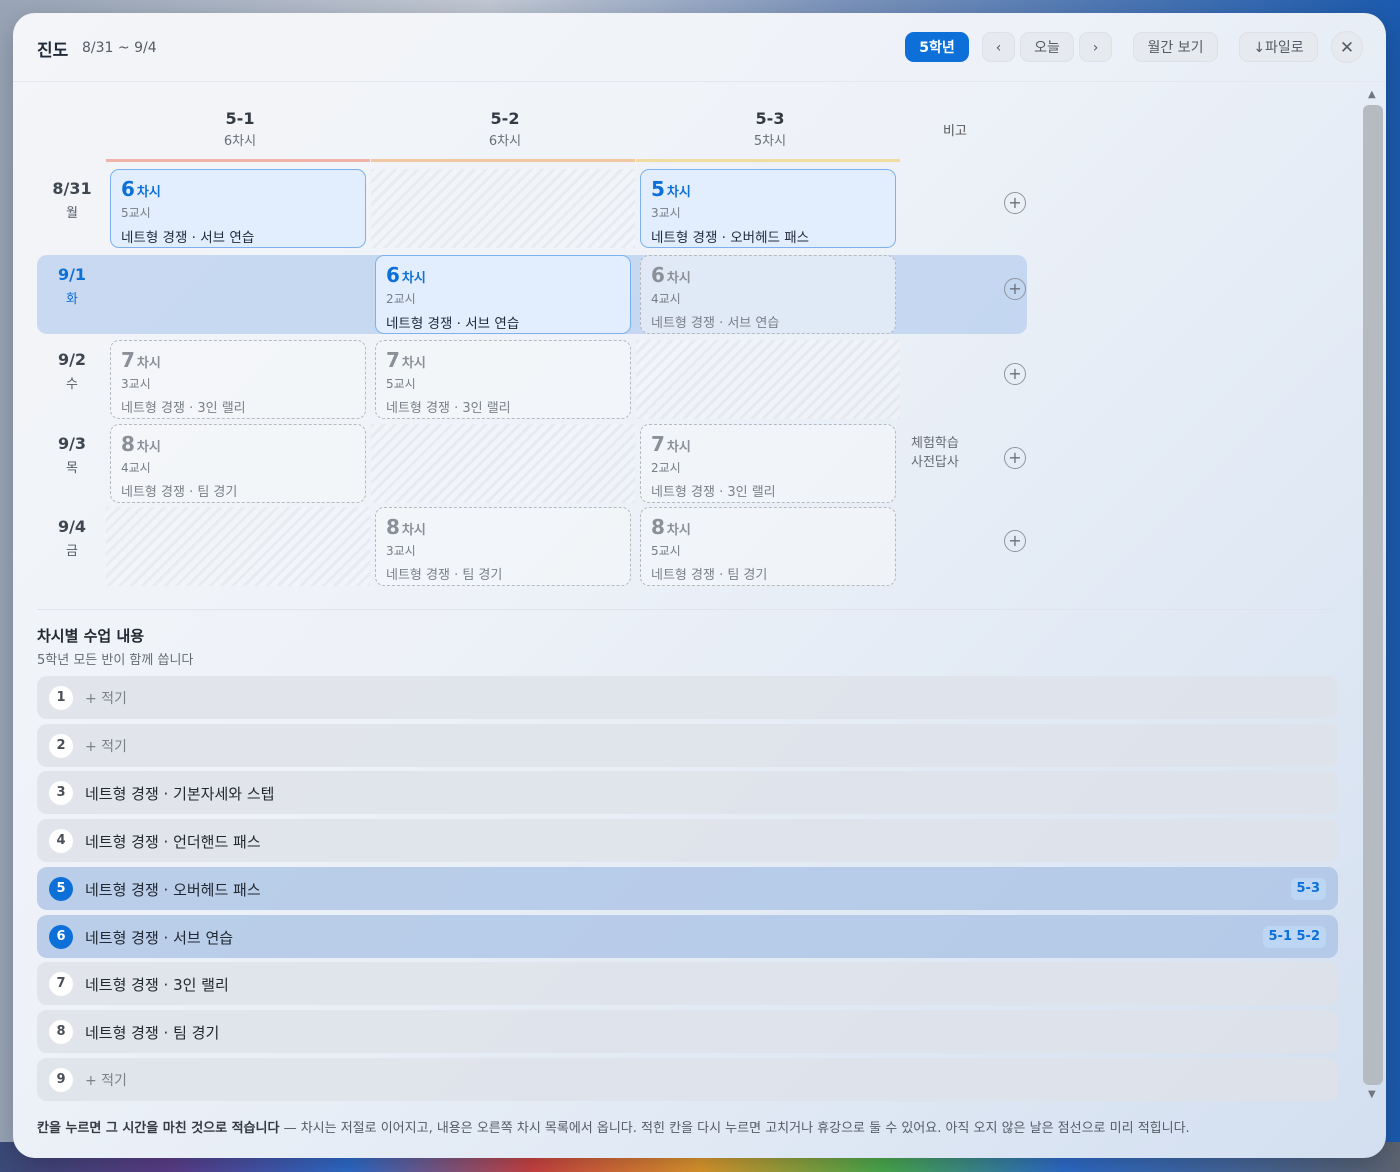 This screenshot has height=1172, width=1400. I want to click on footer-help-bold: 칸을 누르면 그 시간을 마친 것으로 적습니다, so click(158, 1128).